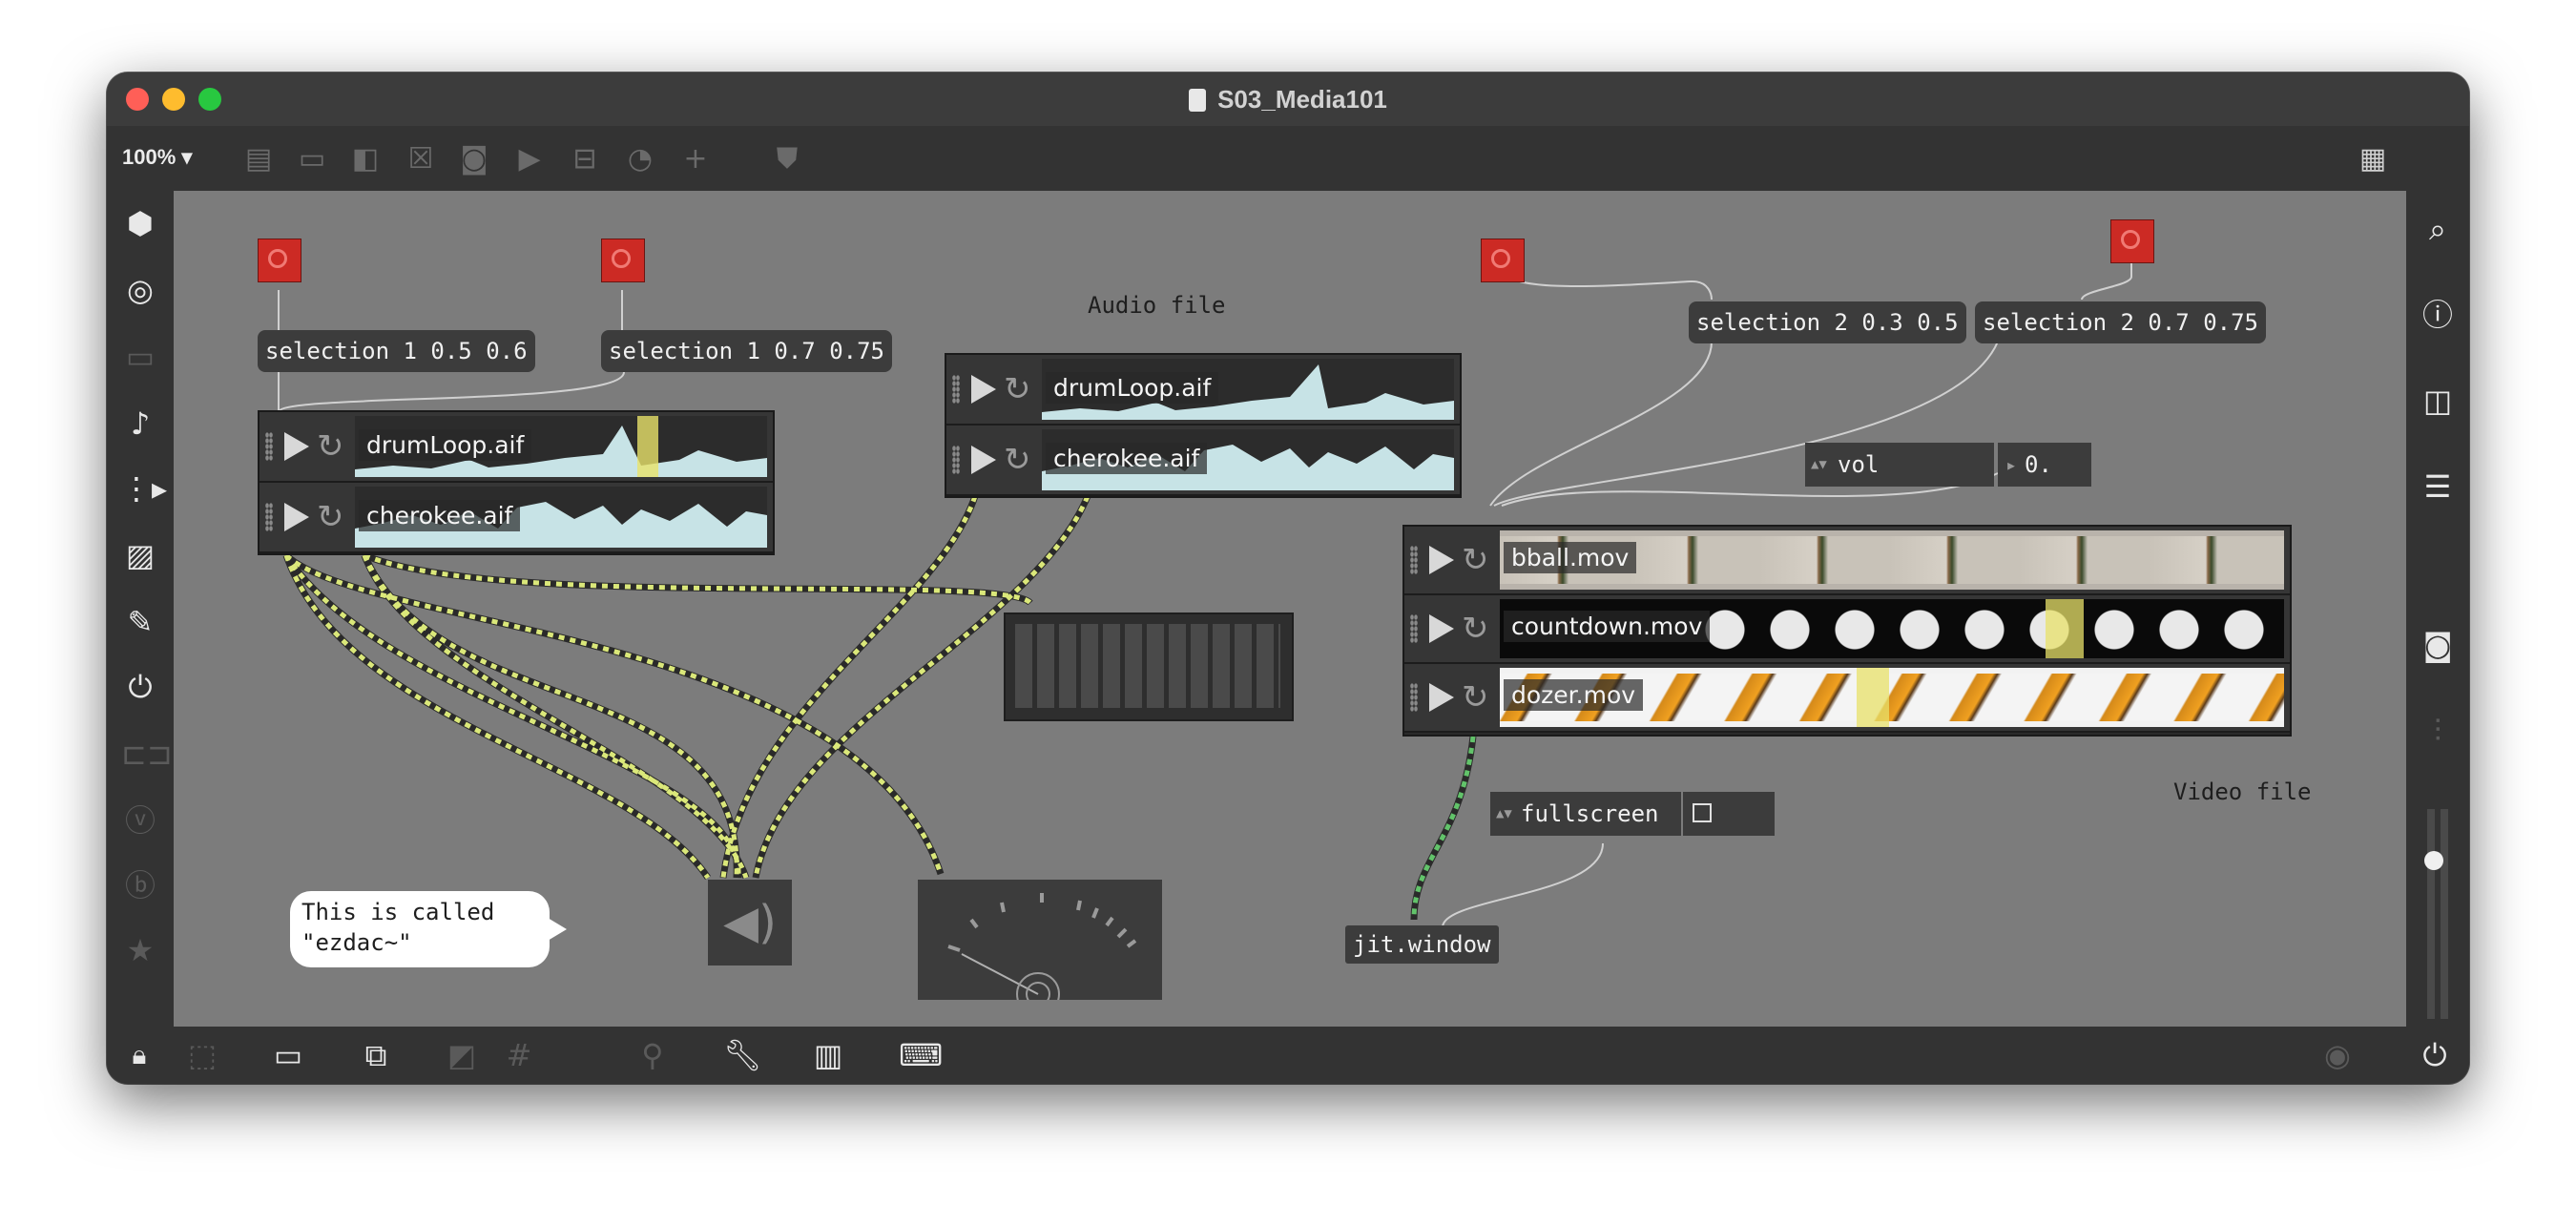 This screenshot has height=1225, width=2576. Describe the element at coordinates (529, 159) in the screenshot. I see `number-icon: ▶` at that location.